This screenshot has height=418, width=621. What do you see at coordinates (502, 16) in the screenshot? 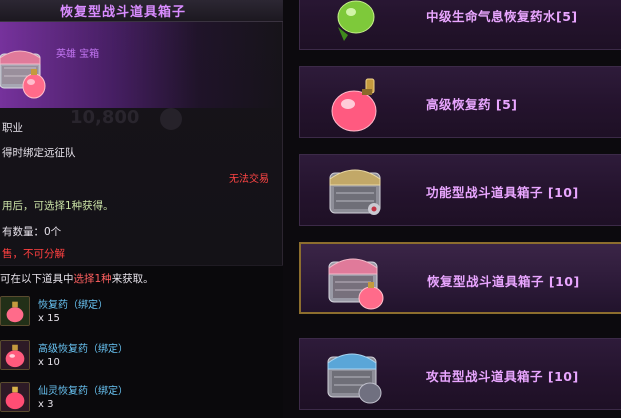
I see `list-item-label: 中级生命气息恢复药水[5]` at bounding box center [502, 16].